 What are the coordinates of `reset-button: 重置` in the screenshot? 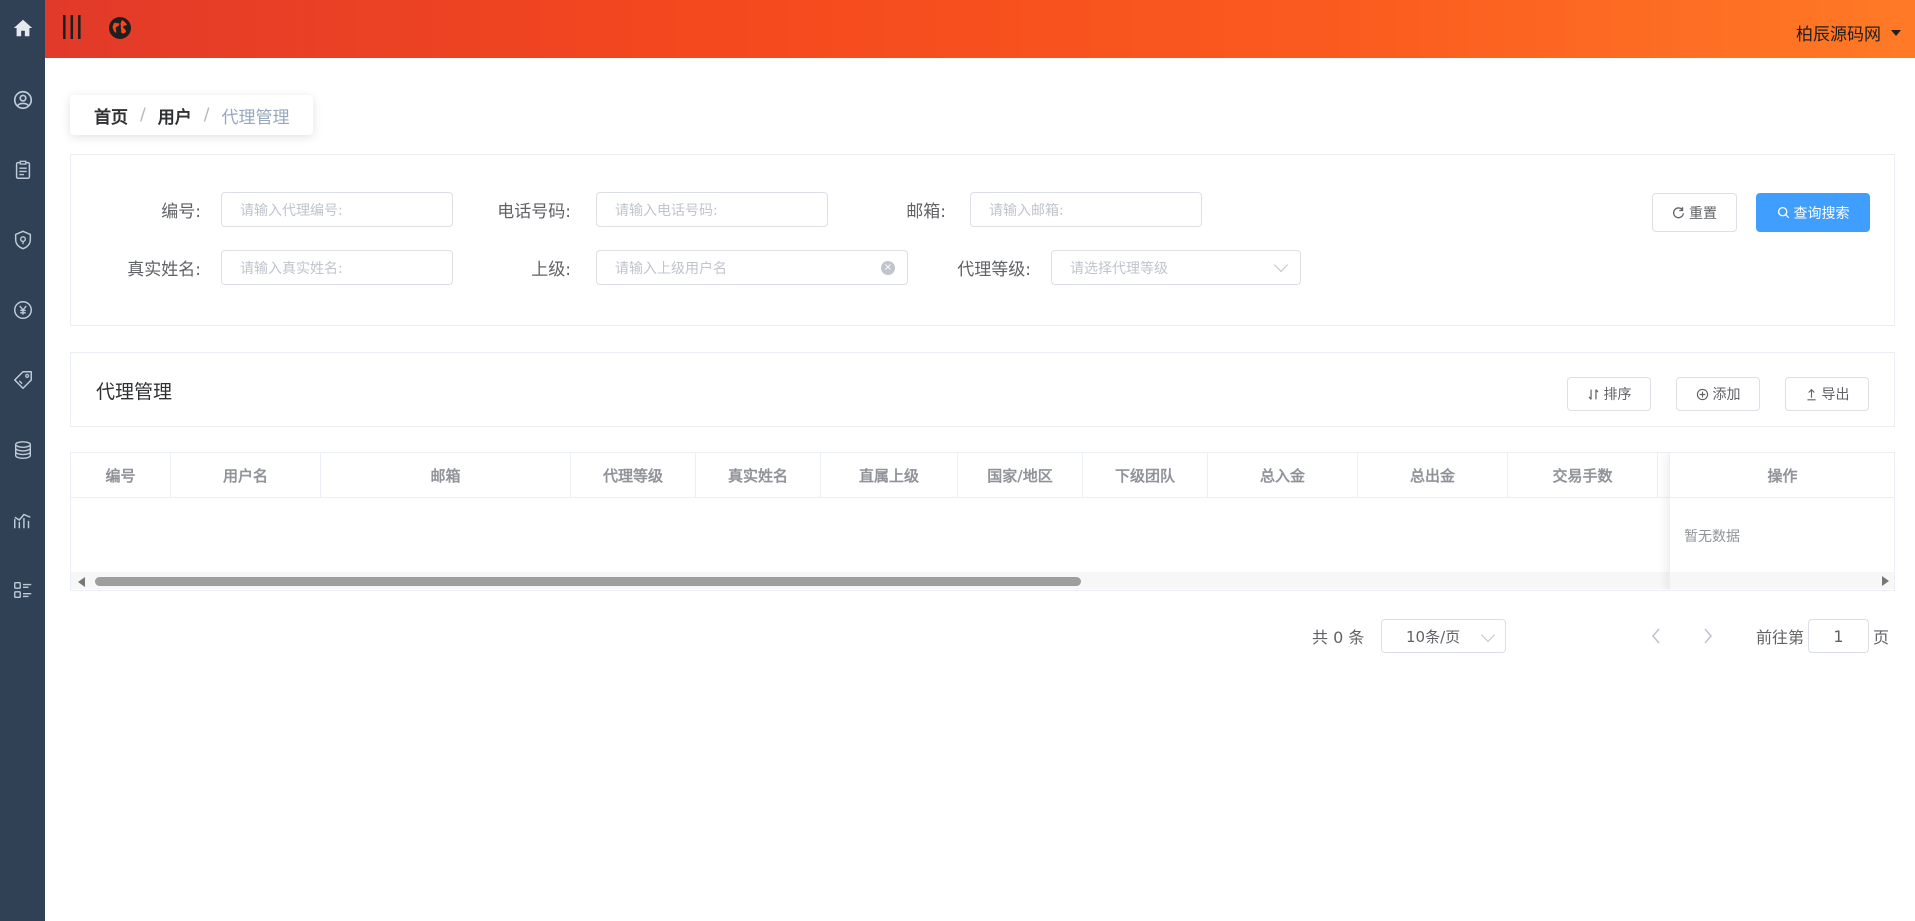 It's located at (1694, 212).